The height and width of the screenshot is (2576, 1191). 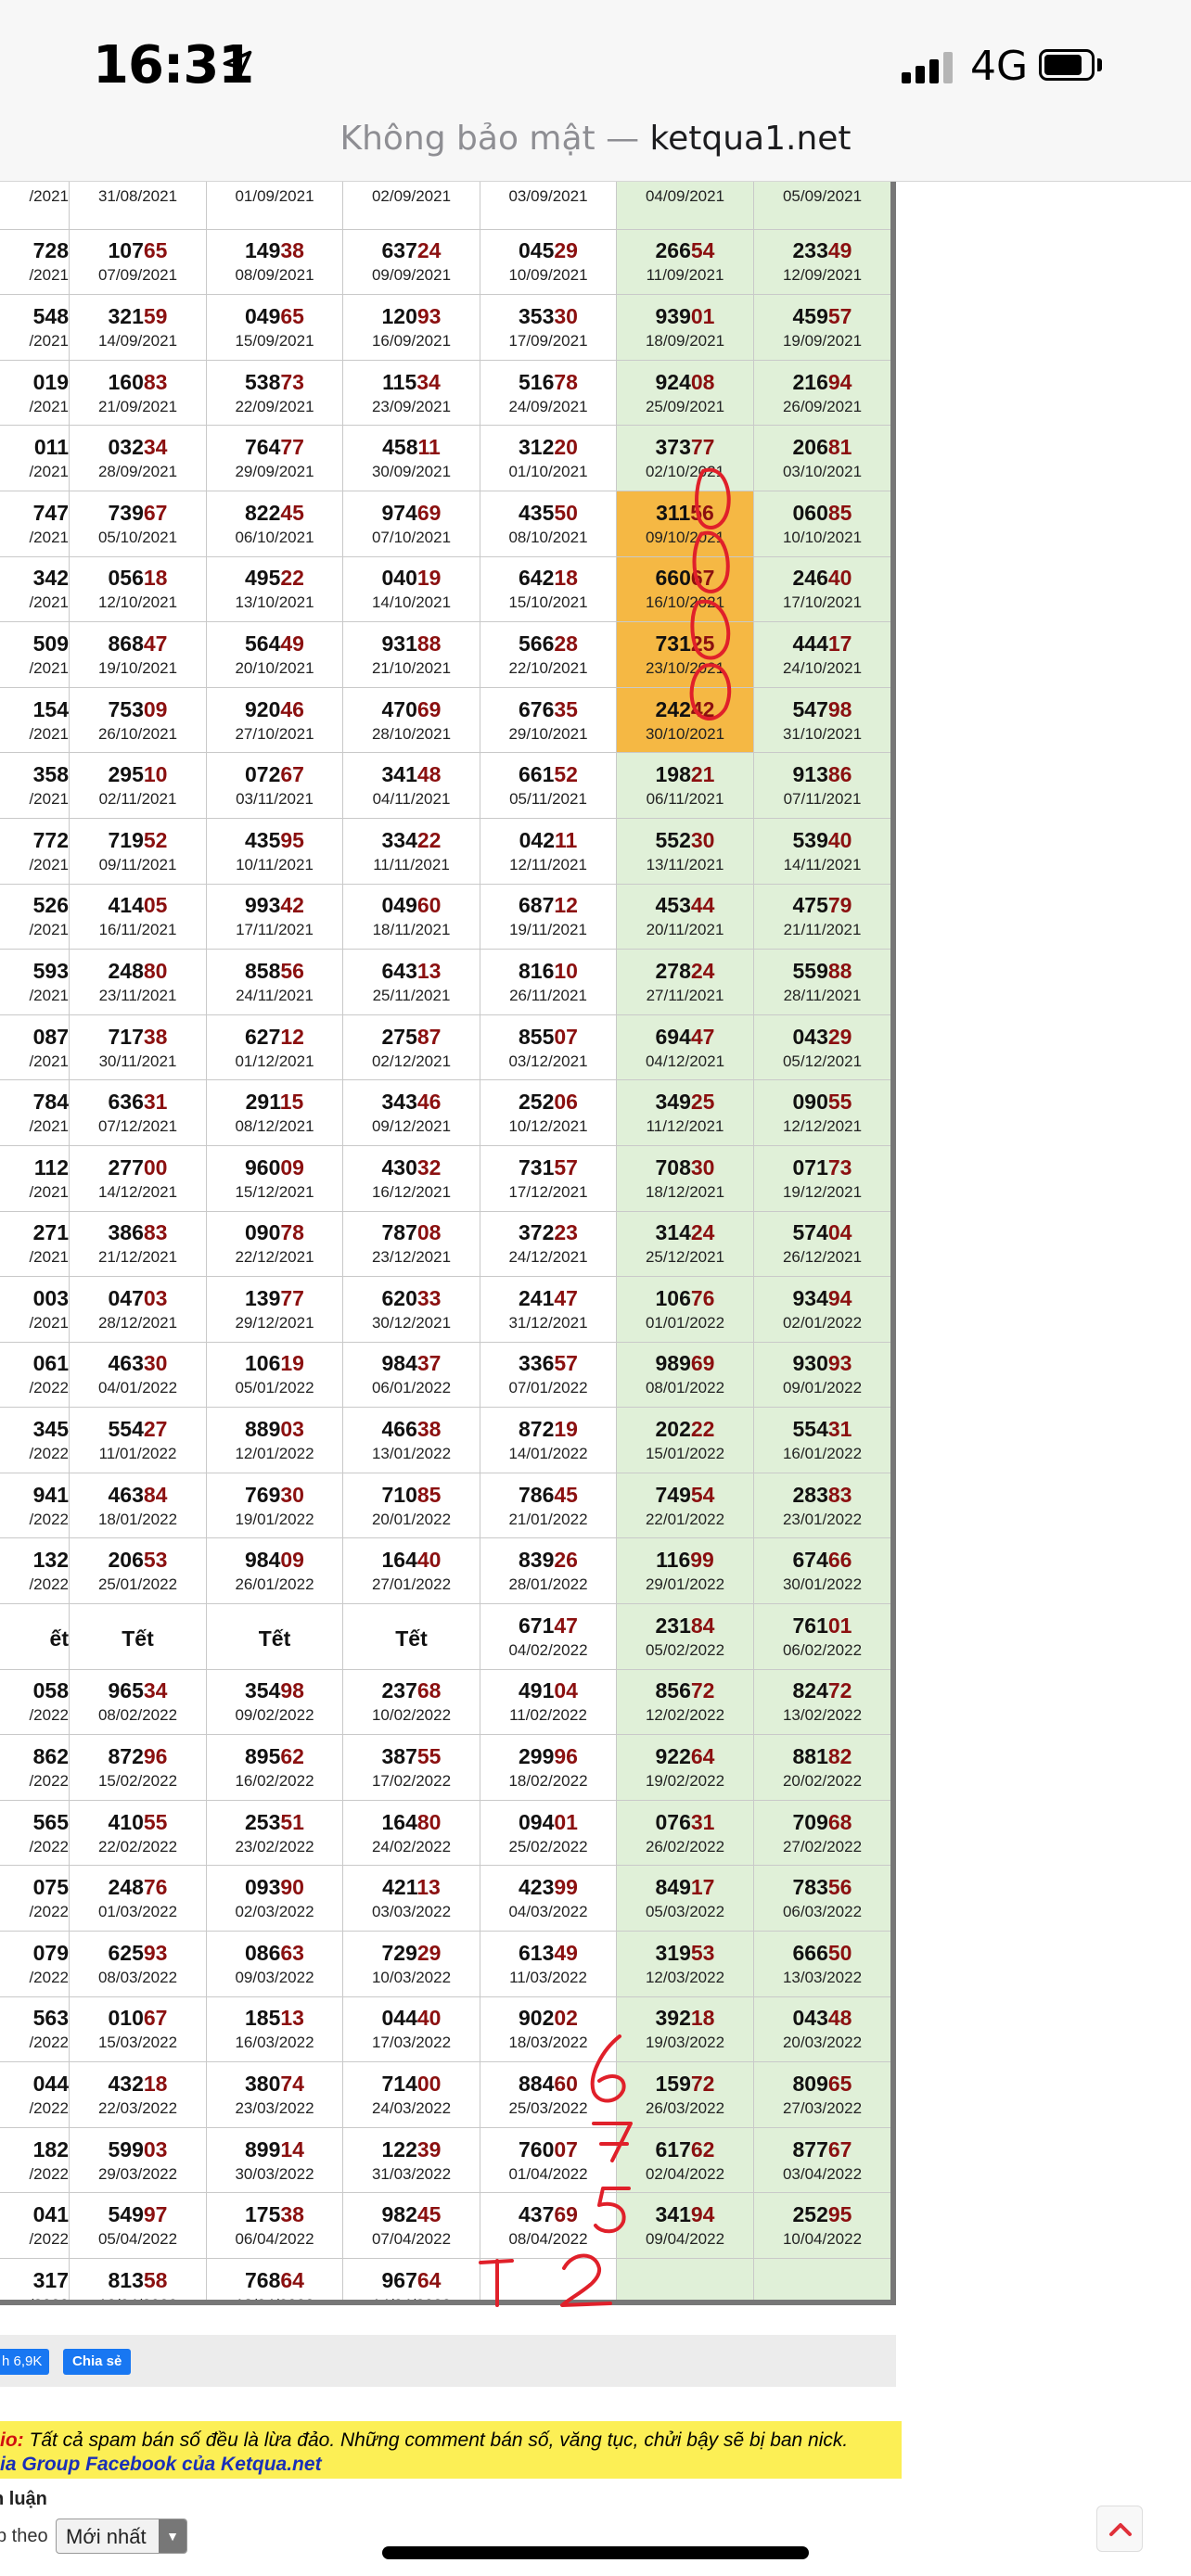 I want to click on result-number: 31156, so click(x=685, y=512).